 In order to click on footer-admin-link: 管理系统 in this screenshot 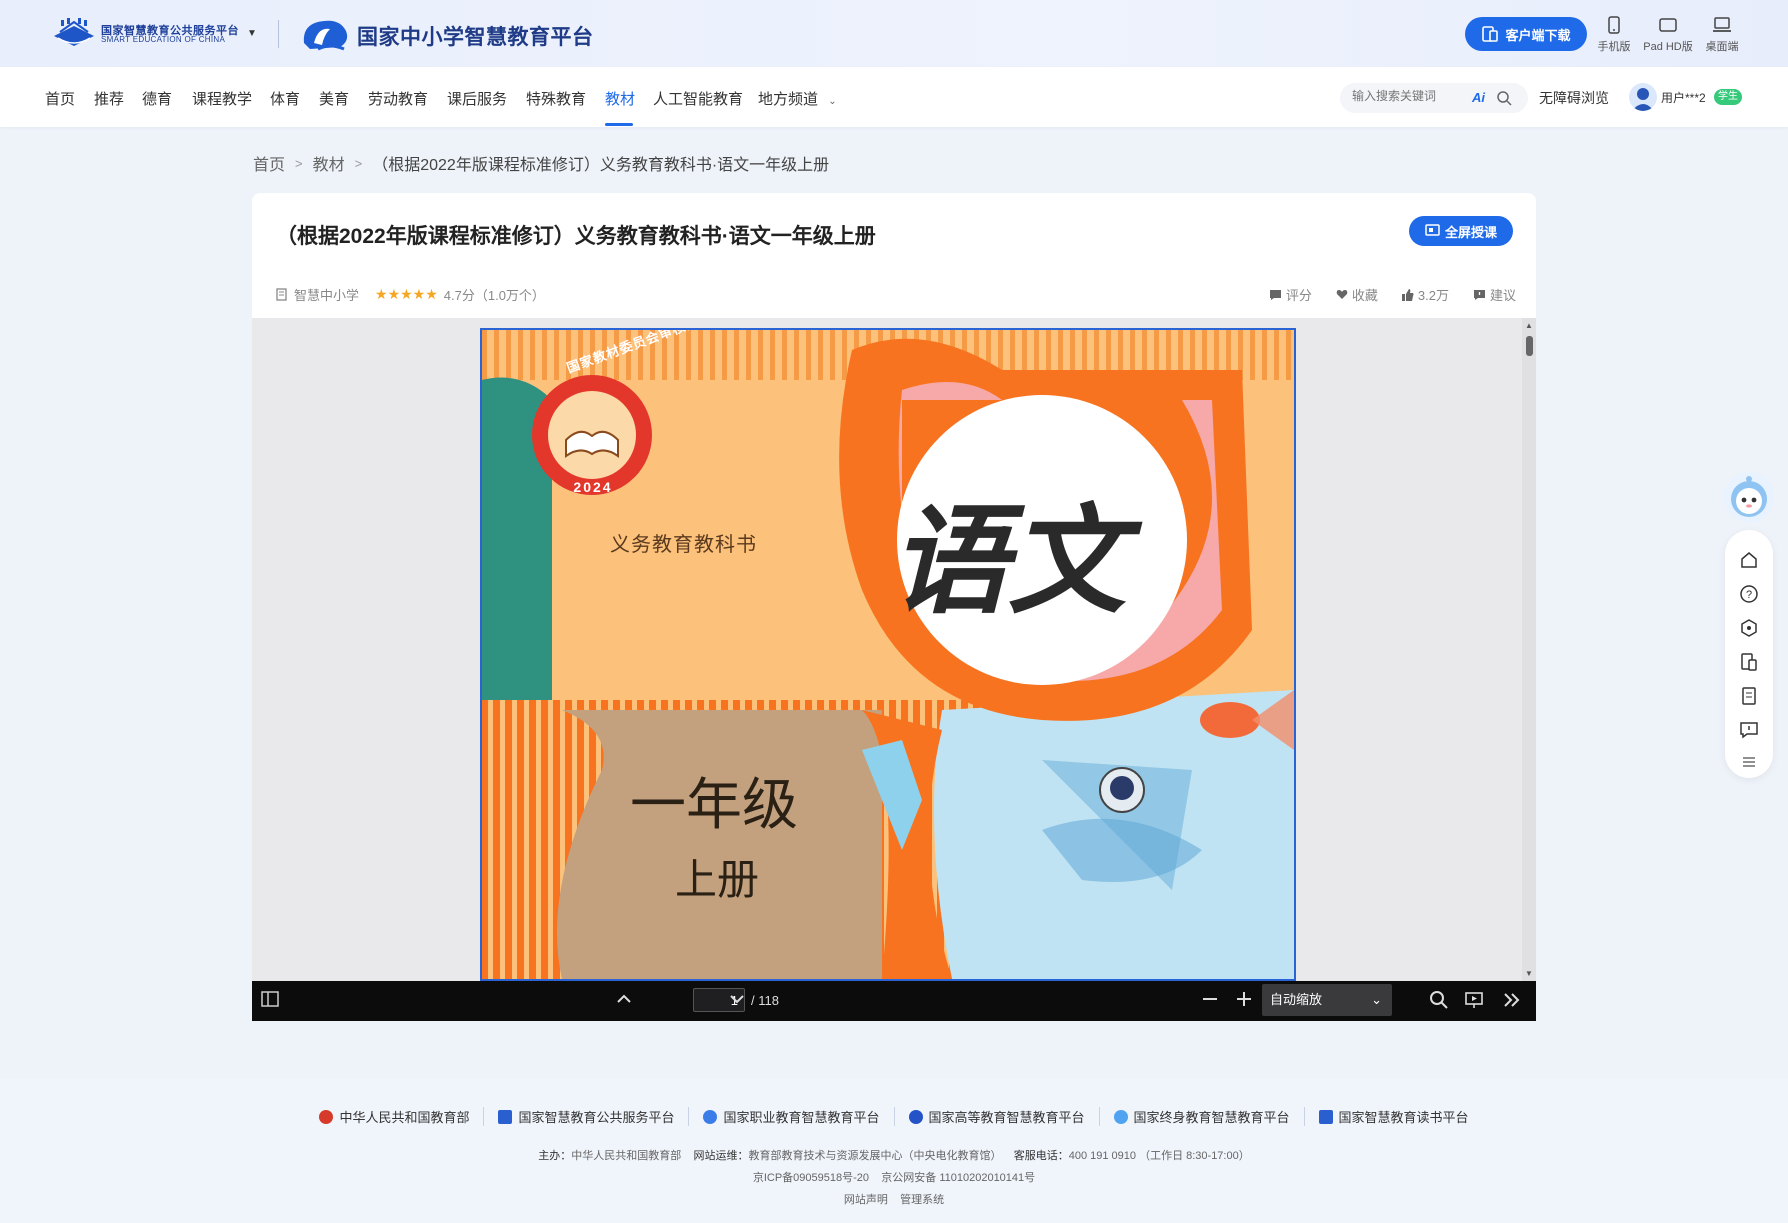, I will do `click(922, 1200)`.